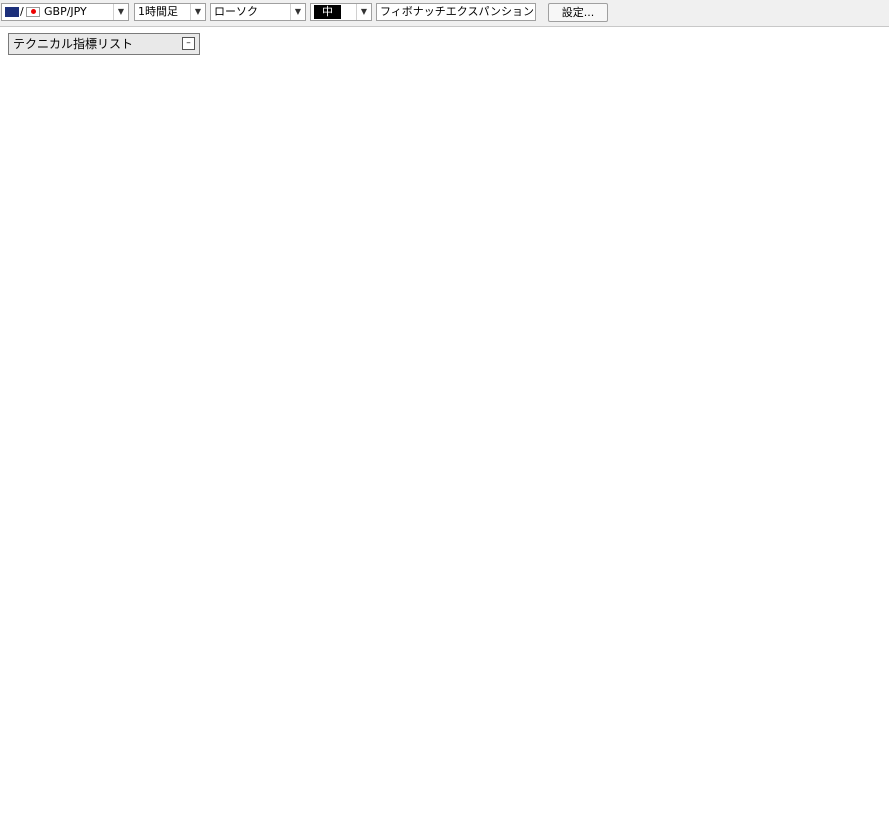 This screenshot has width=889, height=821. I want to click on currency-pair-select: / GBP/JPY ▼, so click(65, 12).